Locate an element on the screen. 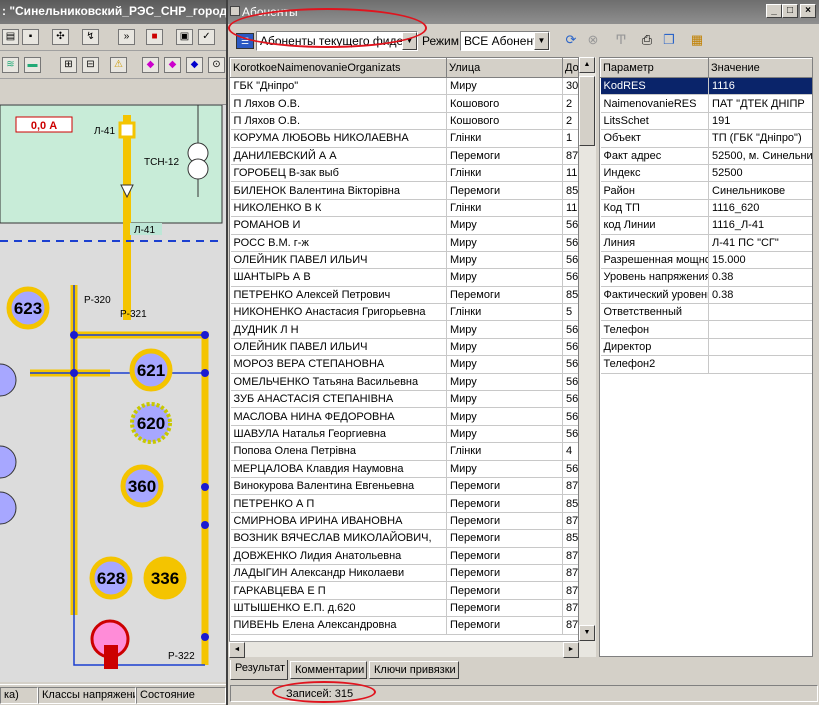 Image resolution: width=819 pixels, height=705 pixels. table-row: МОРОЗ ВЕРА СТЕПАНОВНА Миру 56 is located at coordinates (404, 364).